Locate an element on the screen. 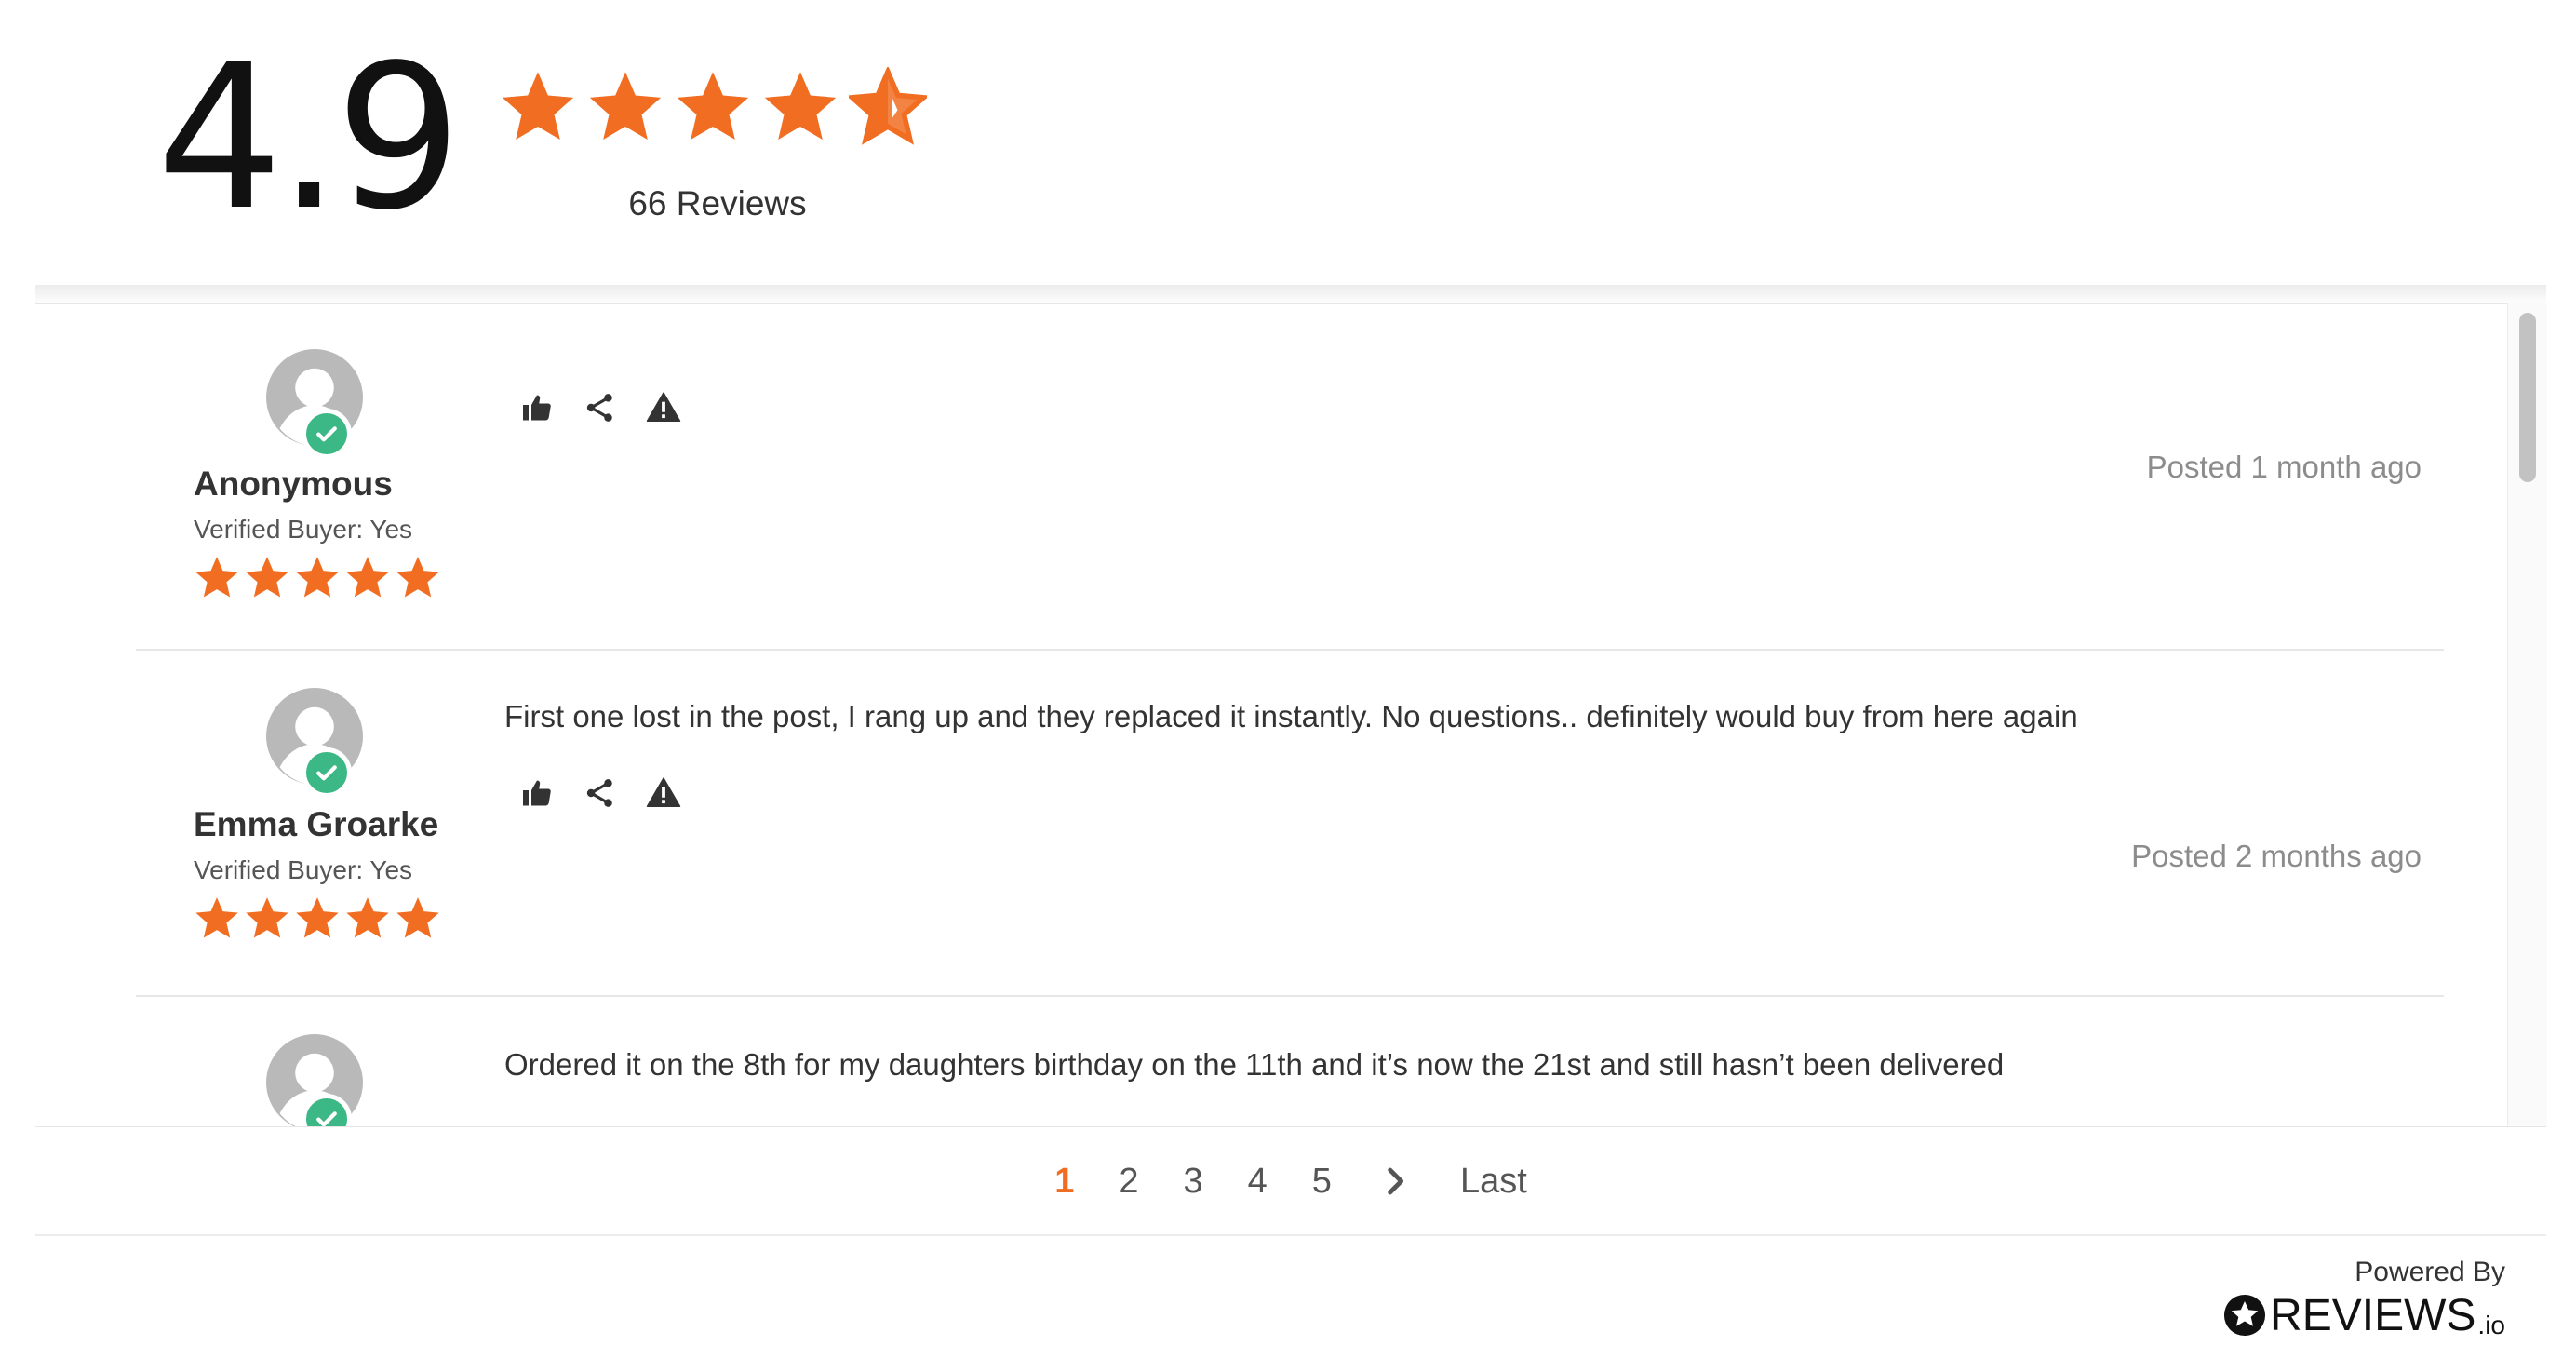 The image size is (2576, 1359). pagination: 1 2 3 4 5 Last is located at coordinates (1290, 1181).